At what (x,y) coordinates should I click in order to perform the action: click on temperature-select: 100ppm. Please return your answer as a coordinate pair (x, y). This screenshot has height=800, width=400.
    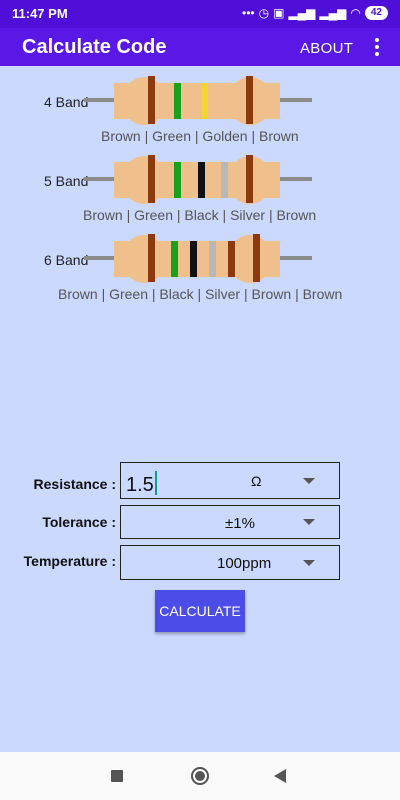
    Looking at the image, I should click on (230, 562).